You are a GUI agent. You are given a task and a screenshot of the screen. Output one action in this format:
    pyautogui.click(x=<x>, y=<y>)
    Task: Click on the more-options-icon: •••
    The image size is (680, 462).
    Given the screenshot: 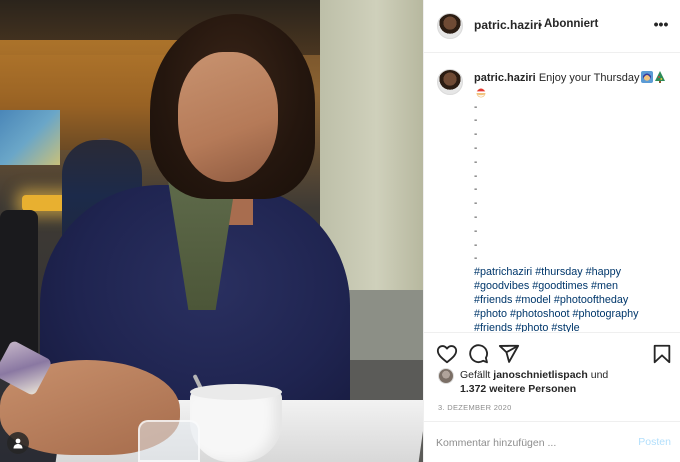 What is the action you would take?
    pyautogui.click(x=661, y=24)
    